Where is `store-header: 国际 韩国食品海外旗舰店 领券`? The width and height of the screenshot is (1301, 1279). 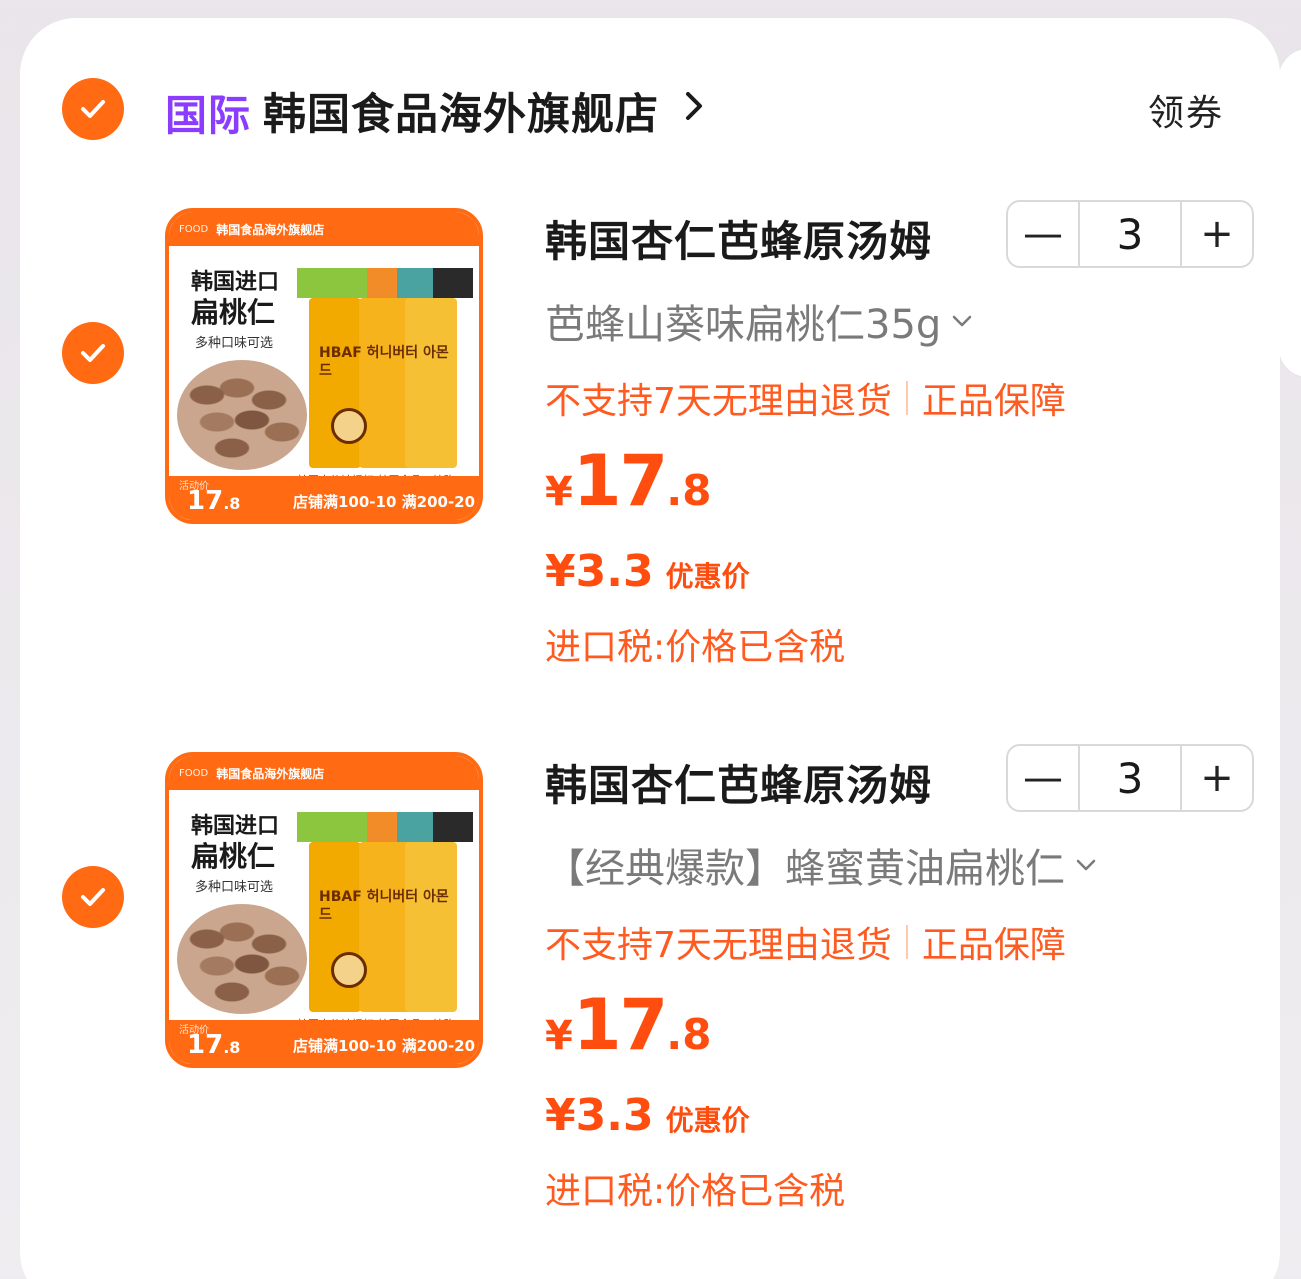 store-header: 国际 韩国食品海外旗舰店 领券 is located at coordinates (650, 103).